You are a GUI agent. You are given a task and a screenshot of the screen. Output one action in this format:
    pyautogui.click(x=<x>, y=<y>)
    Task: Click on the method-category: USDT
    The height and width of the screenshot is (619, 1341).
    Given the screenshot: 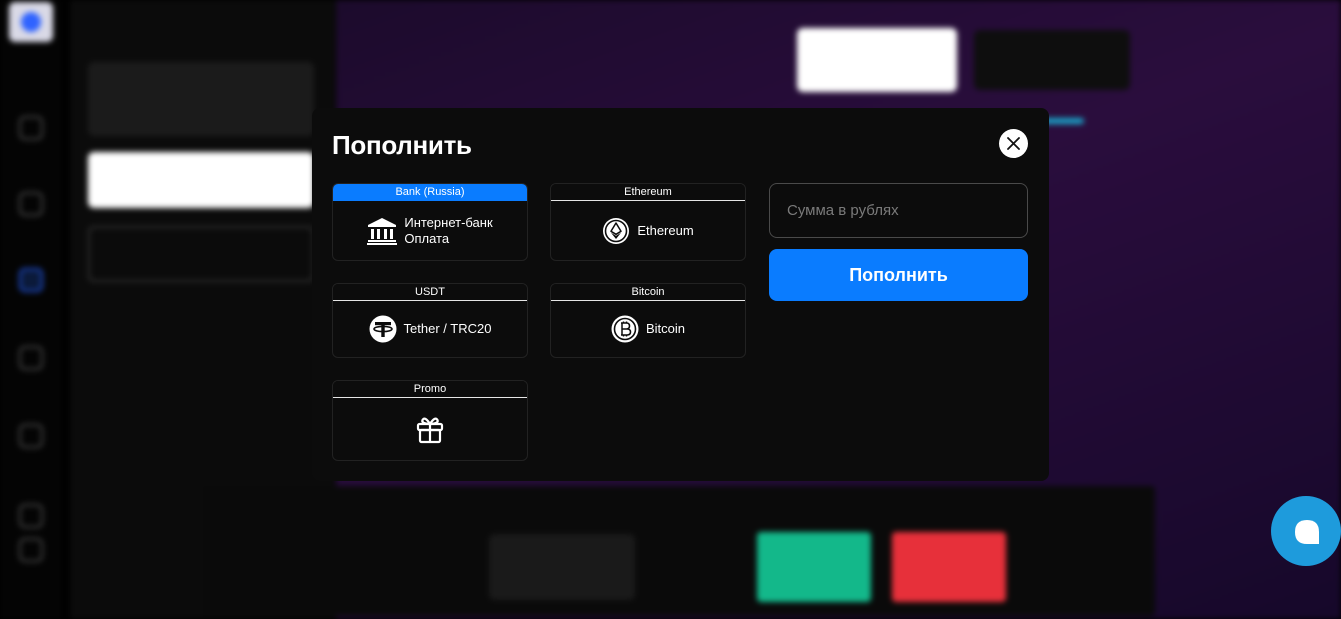 What is the action you would take?
    pyautogui.click(x=430, y=292)
    